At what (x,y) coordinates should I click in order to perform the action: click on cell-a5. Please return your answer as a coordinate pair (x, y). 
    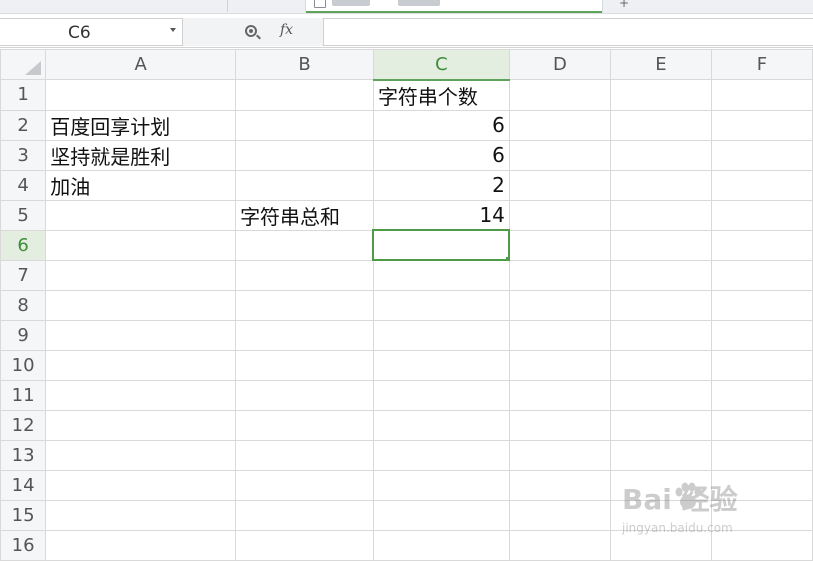
    Looking at the image, I should click on (141, 215).